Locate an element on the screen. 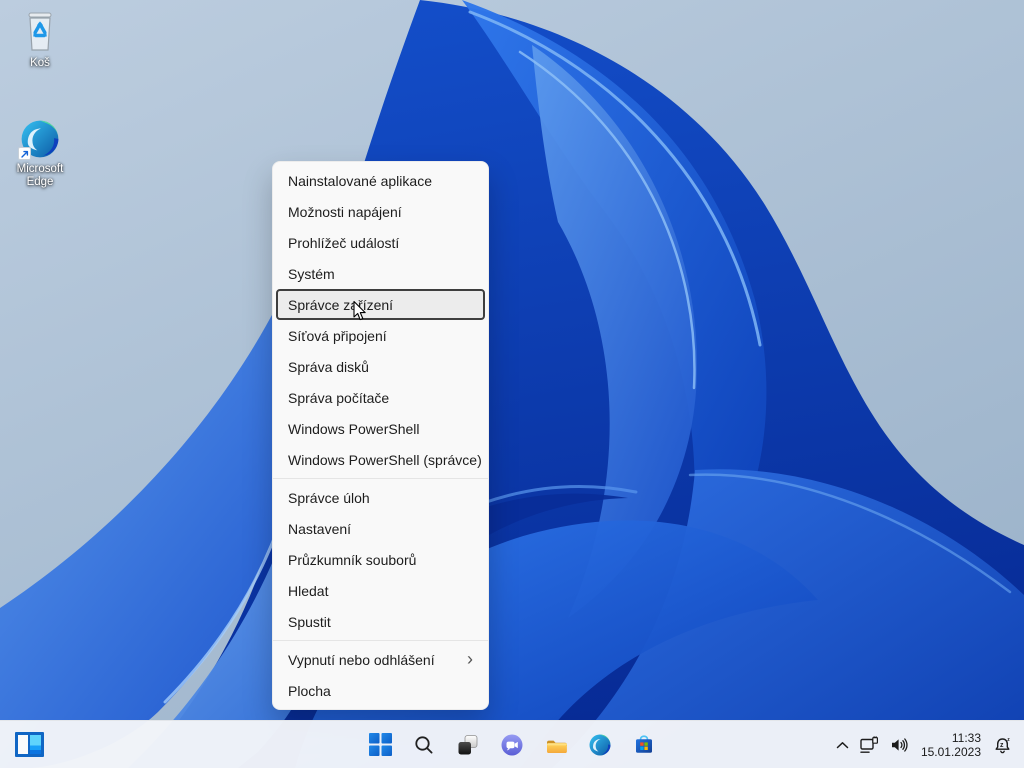  menu-item-label: Nastavení is located at coordinates (320, 528).